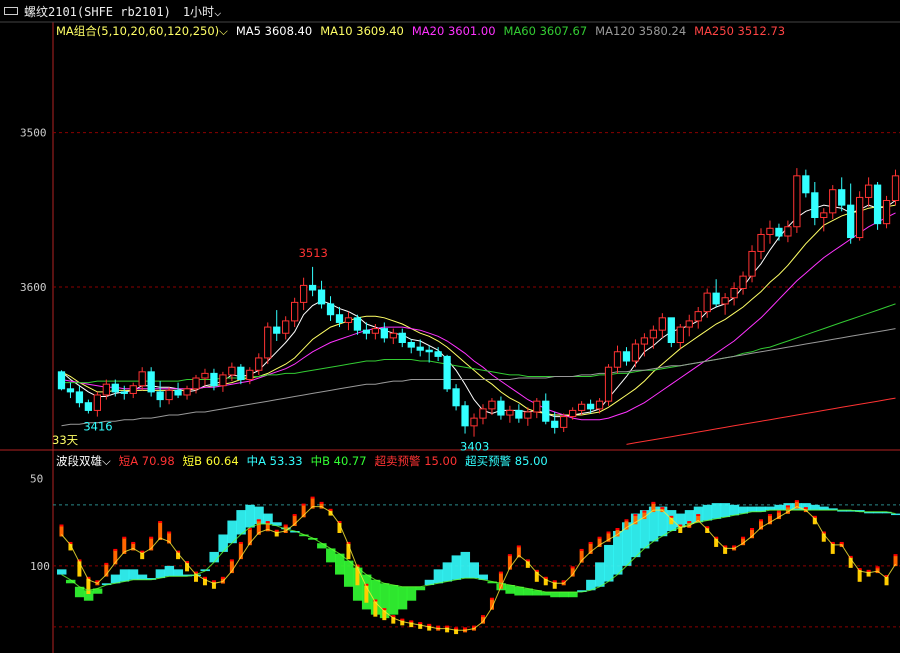 This screenshot has width=900, height=653. Describe the element at coordinates (313, 253) in the screenshot. I see `price-annotation: 3513` at that location.